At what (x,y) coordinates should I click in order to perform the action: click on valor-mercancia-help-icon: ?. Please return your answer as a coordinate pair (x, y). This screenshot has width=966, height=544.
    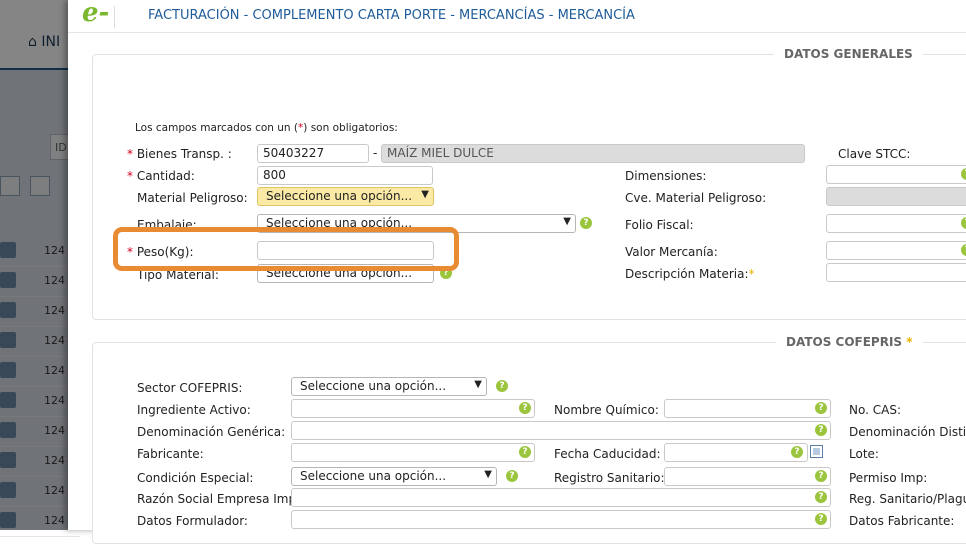
    Looking at the image, I should click on (963, 250).